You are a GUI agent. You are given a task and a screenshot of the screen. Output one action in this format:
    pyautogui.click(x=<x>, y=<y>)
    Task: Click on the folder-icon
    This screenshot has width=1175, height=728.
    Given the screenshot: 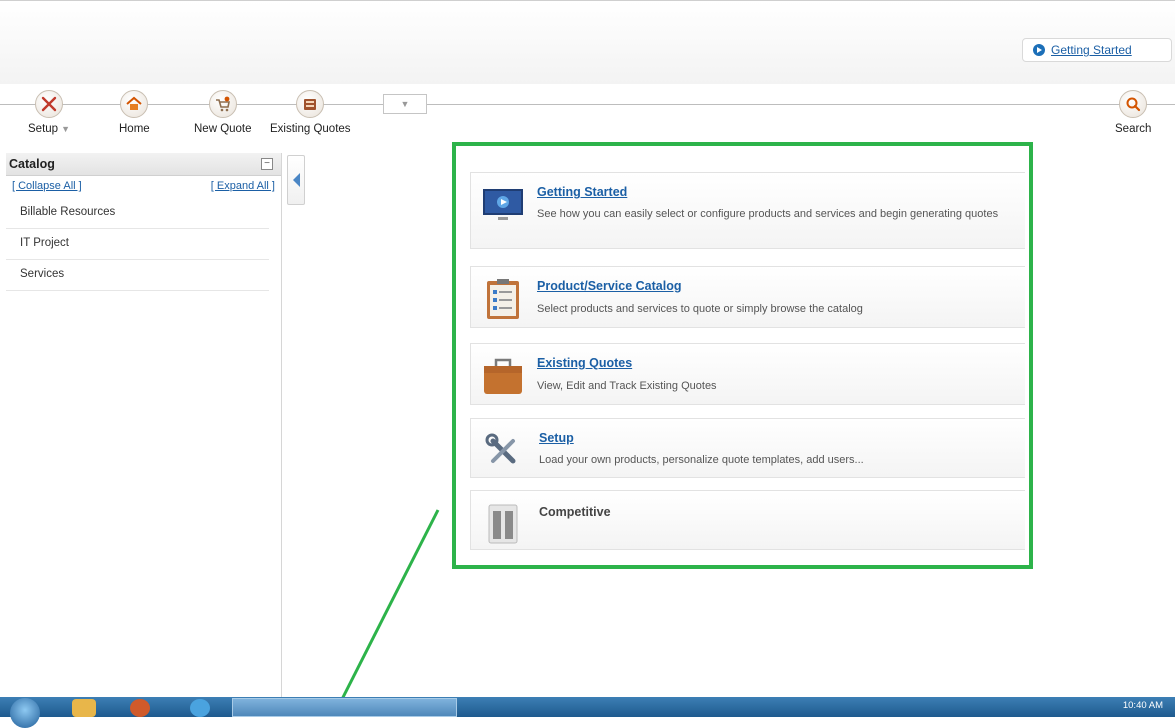 What is the action you would take?
    pyautogui.click(x=84, y=708)
    